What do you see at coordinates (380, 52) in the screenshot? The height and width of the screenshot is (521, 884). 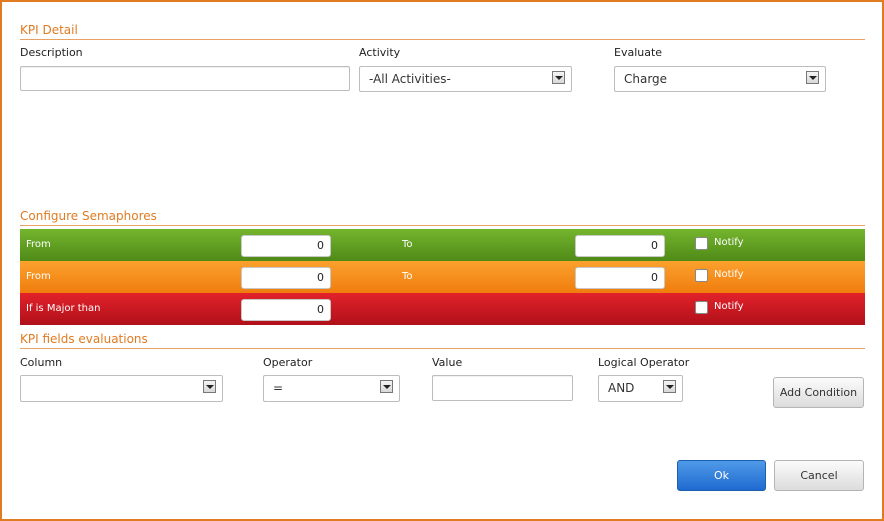 I see `activity-label: Activity` at bounding box center [380, 52].